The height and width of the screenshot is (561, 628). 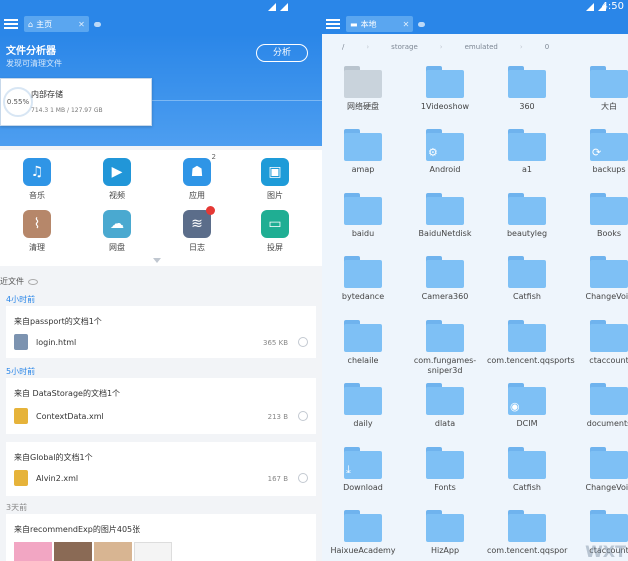 What do you see at coordinates (363, 279) in the screenshot?
I see `folder-item: bytedance` at bounding box center [363, 279].